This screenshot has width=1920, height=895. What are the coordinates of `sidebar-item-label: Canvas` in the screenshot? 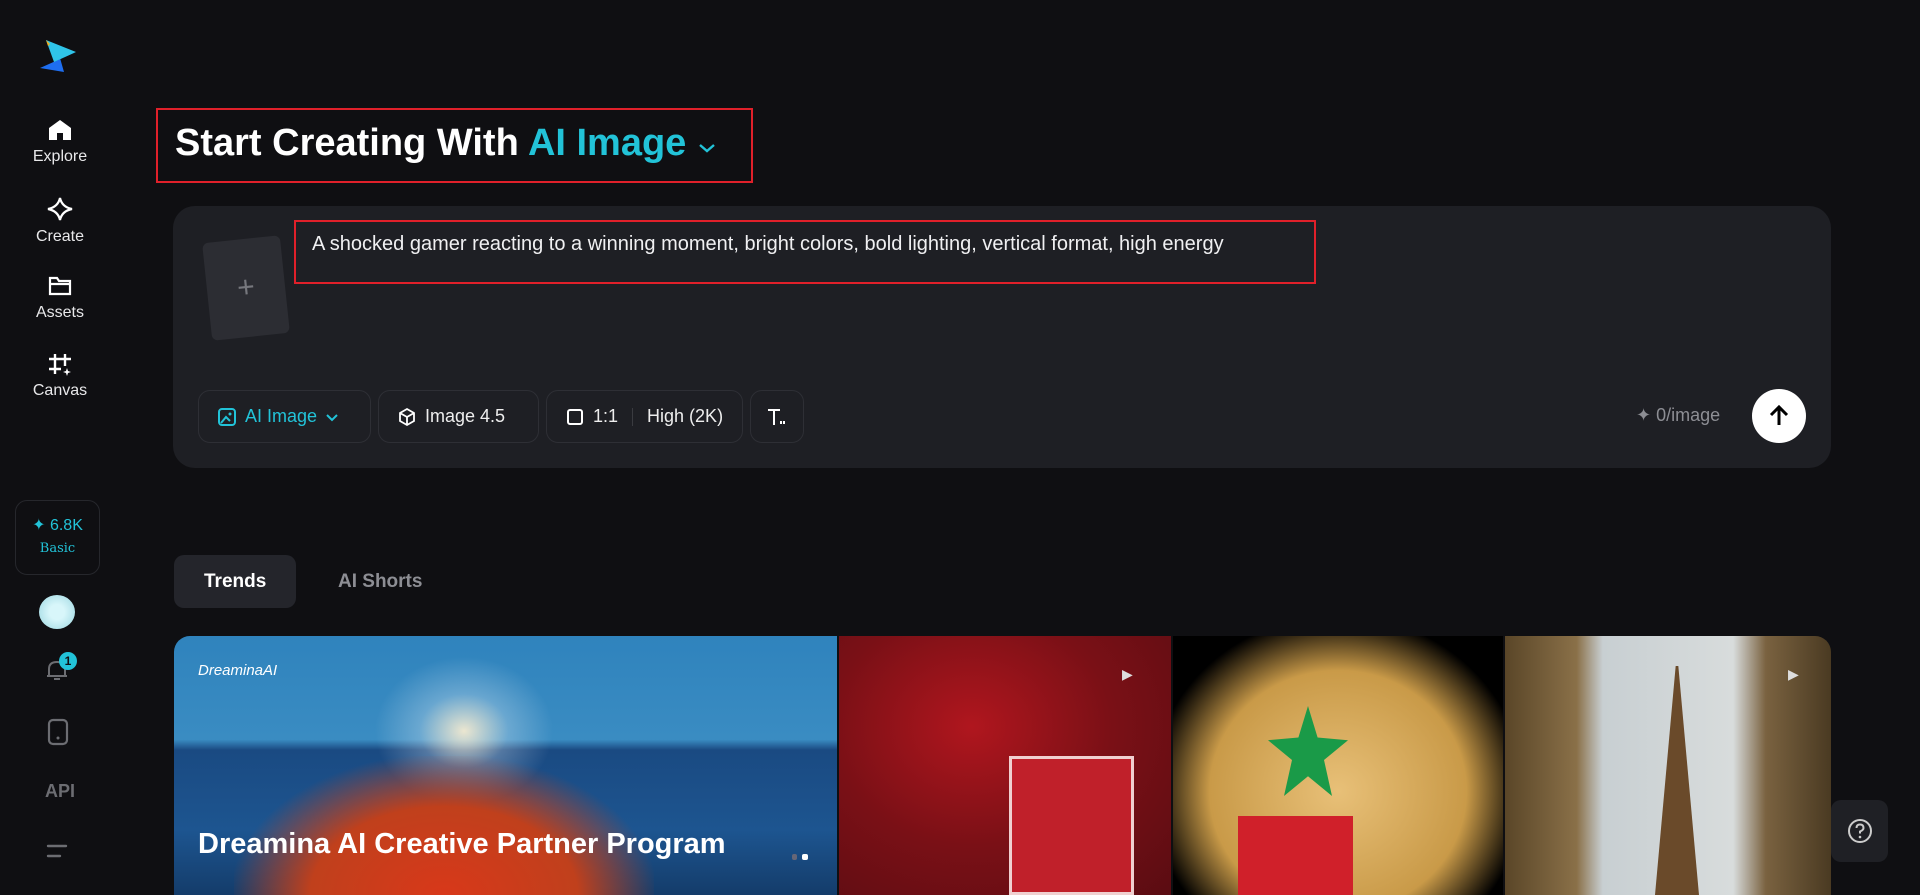 It's located at (60, 390).